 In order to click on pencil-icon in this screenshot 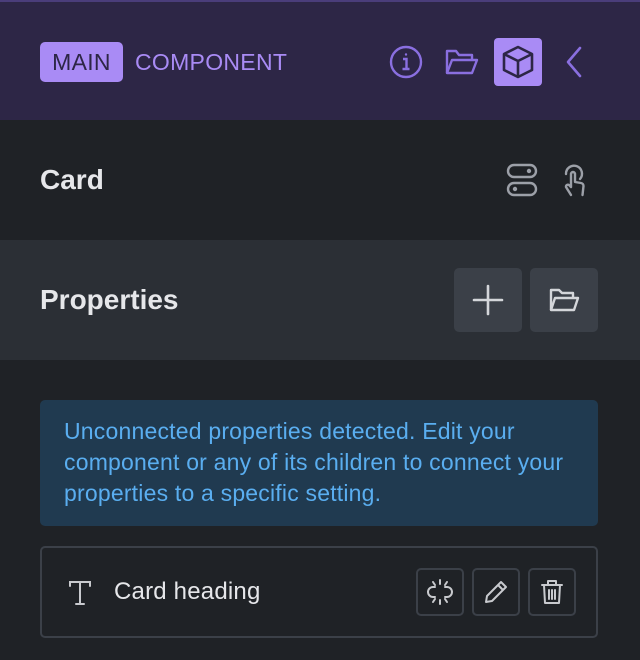, I will do `click(496, 592)`.